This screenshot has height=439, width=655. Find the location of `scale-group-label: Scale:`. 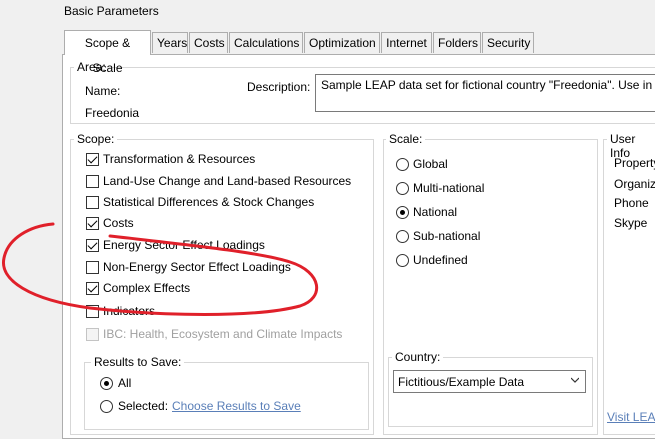

scale-group-label: Scale: is located at coordinates (406, 139).